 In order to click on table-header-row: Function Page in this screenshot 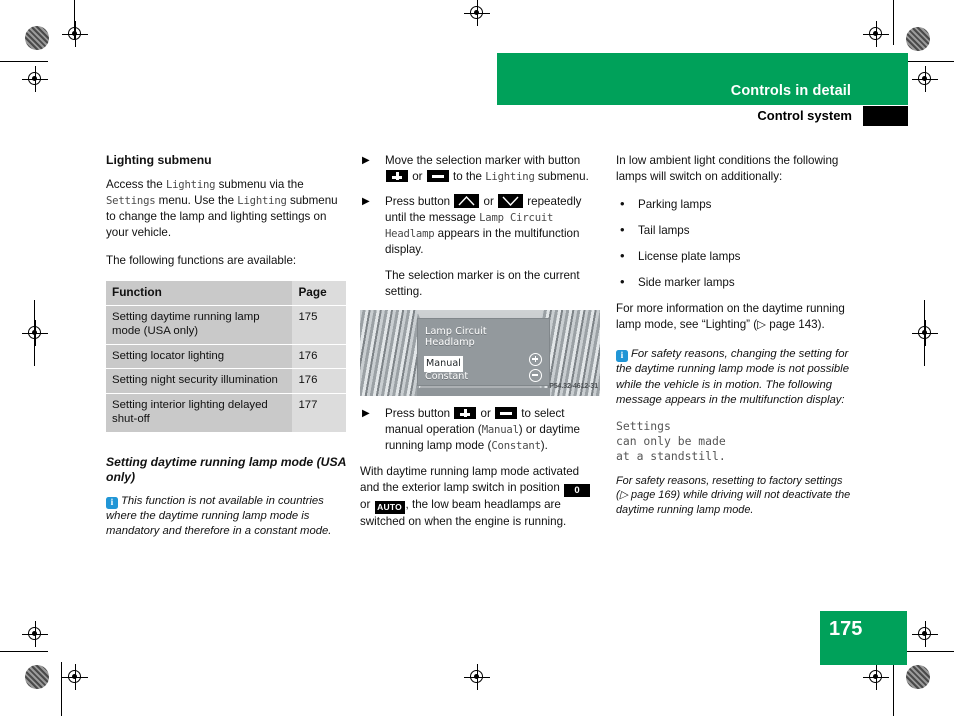, I will do `click(226, 293)`.